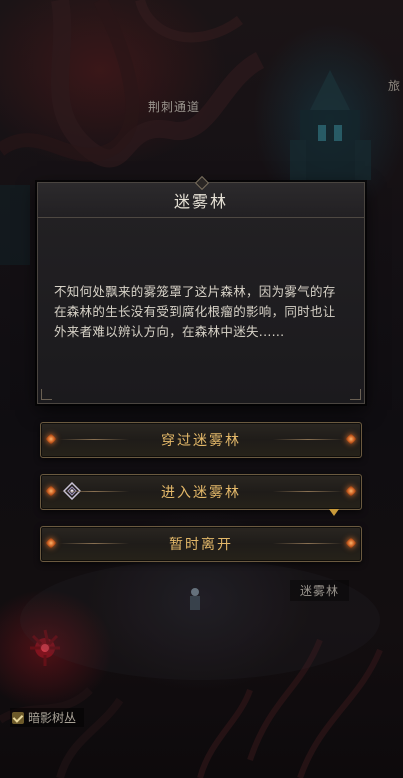  I want to click on choice-pass-through-button: 穿过迷雾林, so click(201, 440).